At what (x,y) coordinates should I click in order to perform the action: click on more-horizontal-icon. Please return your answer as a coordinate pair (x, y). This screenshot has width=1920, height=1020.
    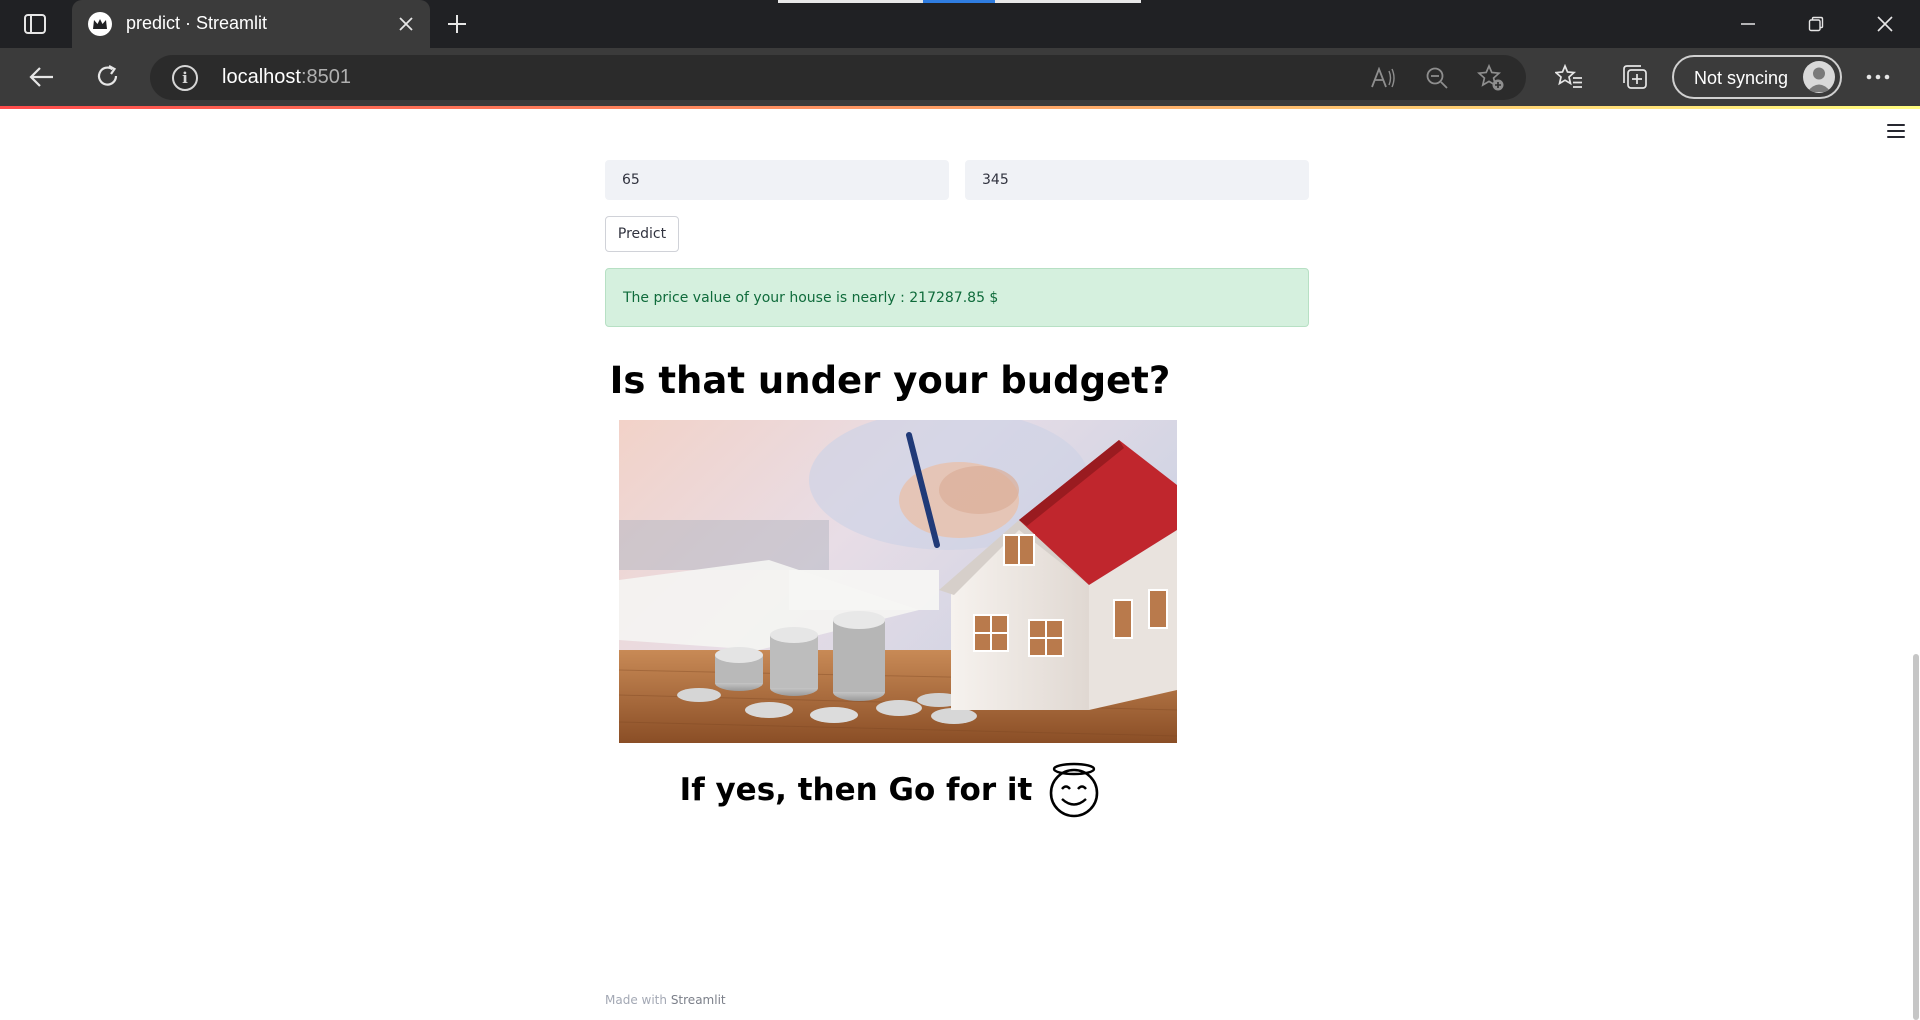
    Looking at the image, I should click on (1878, 77).